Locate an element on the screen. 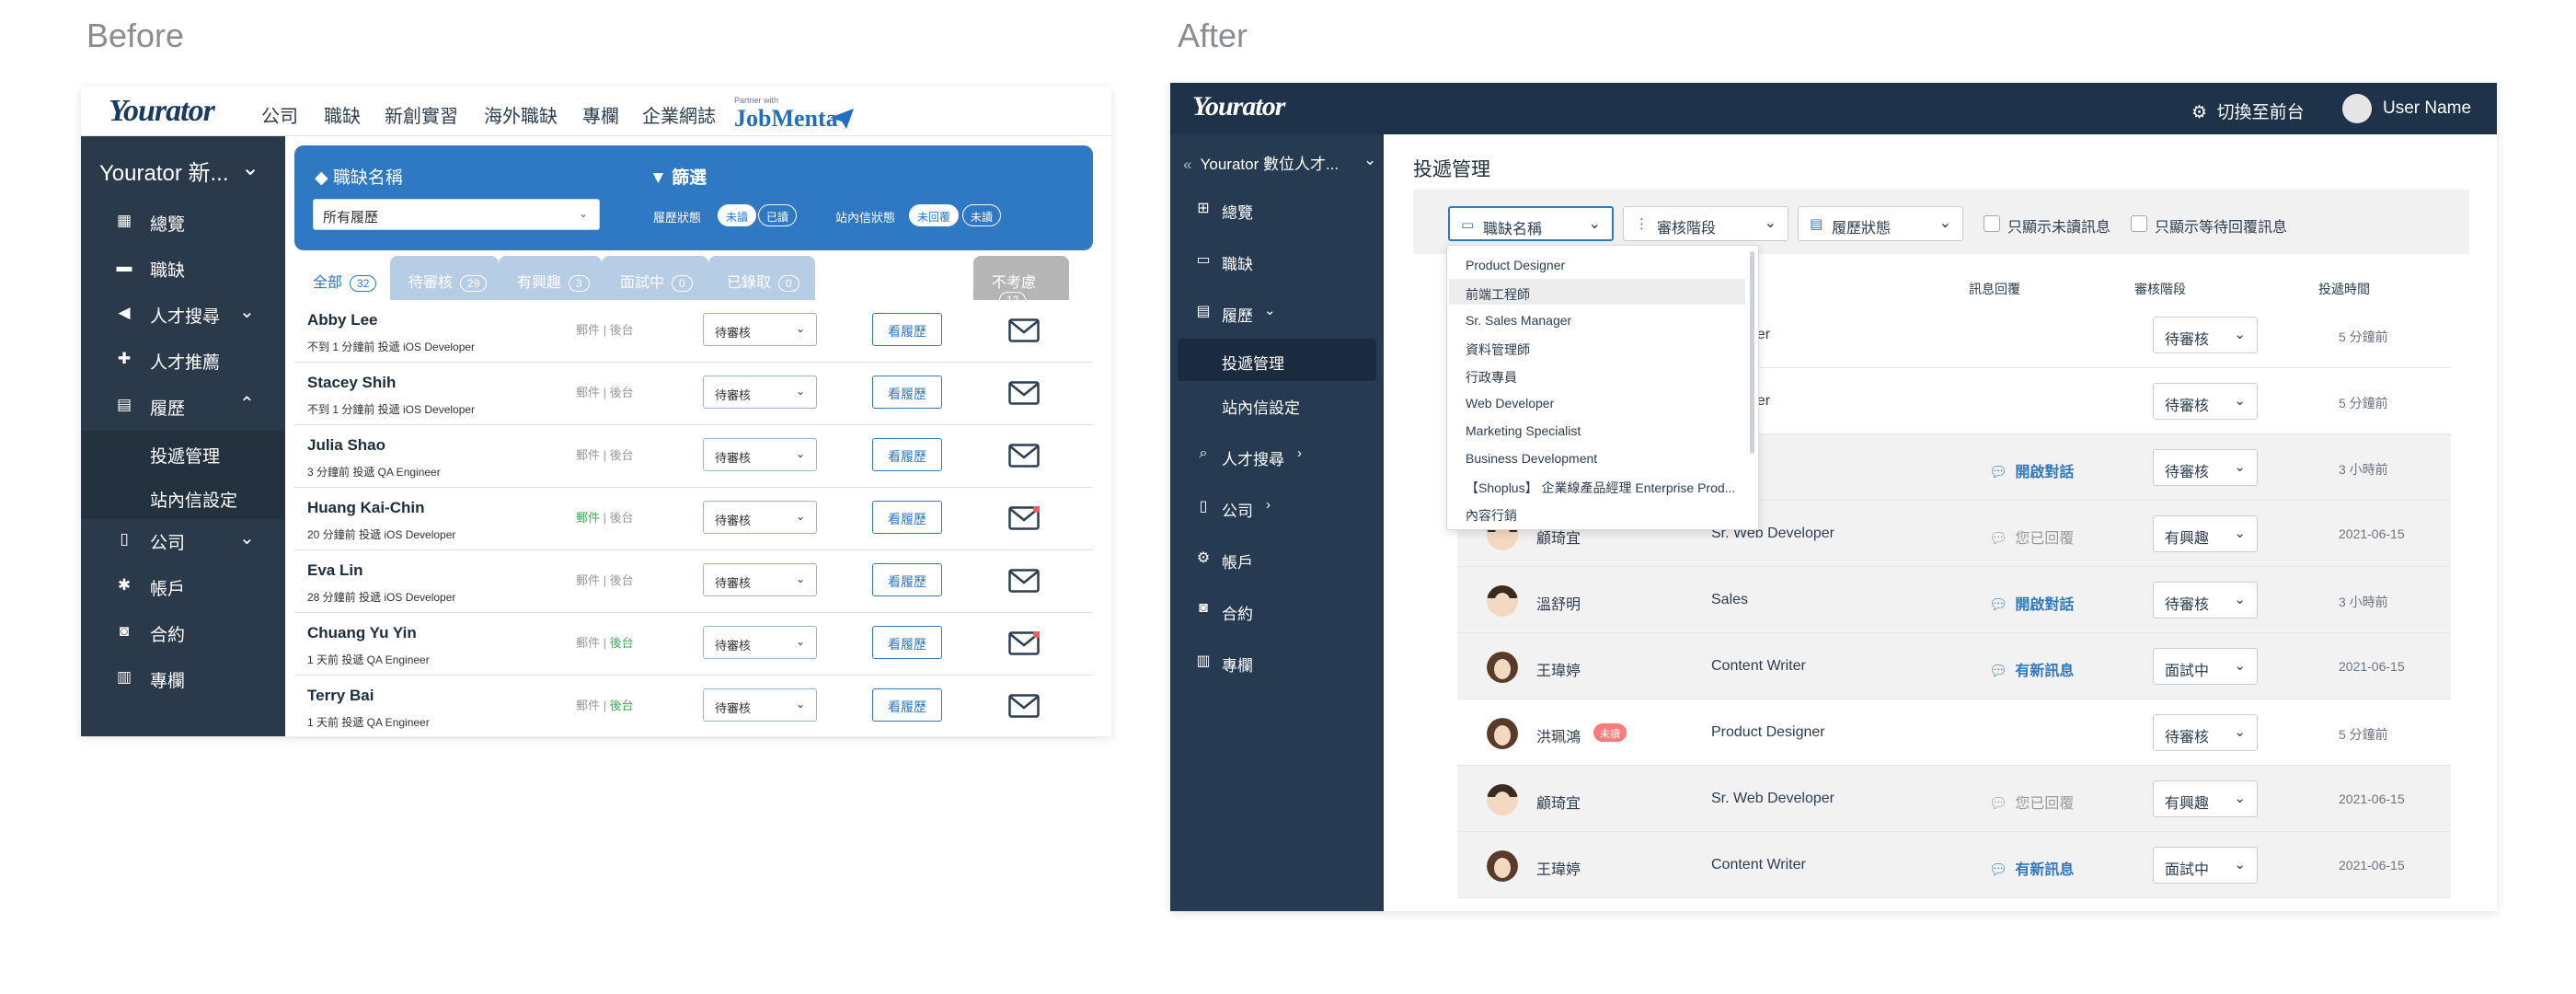 This screenshot has height=994, width=2576. sidebar-item-overview: ▦ 總覽 is located at coordinates (183, 221).